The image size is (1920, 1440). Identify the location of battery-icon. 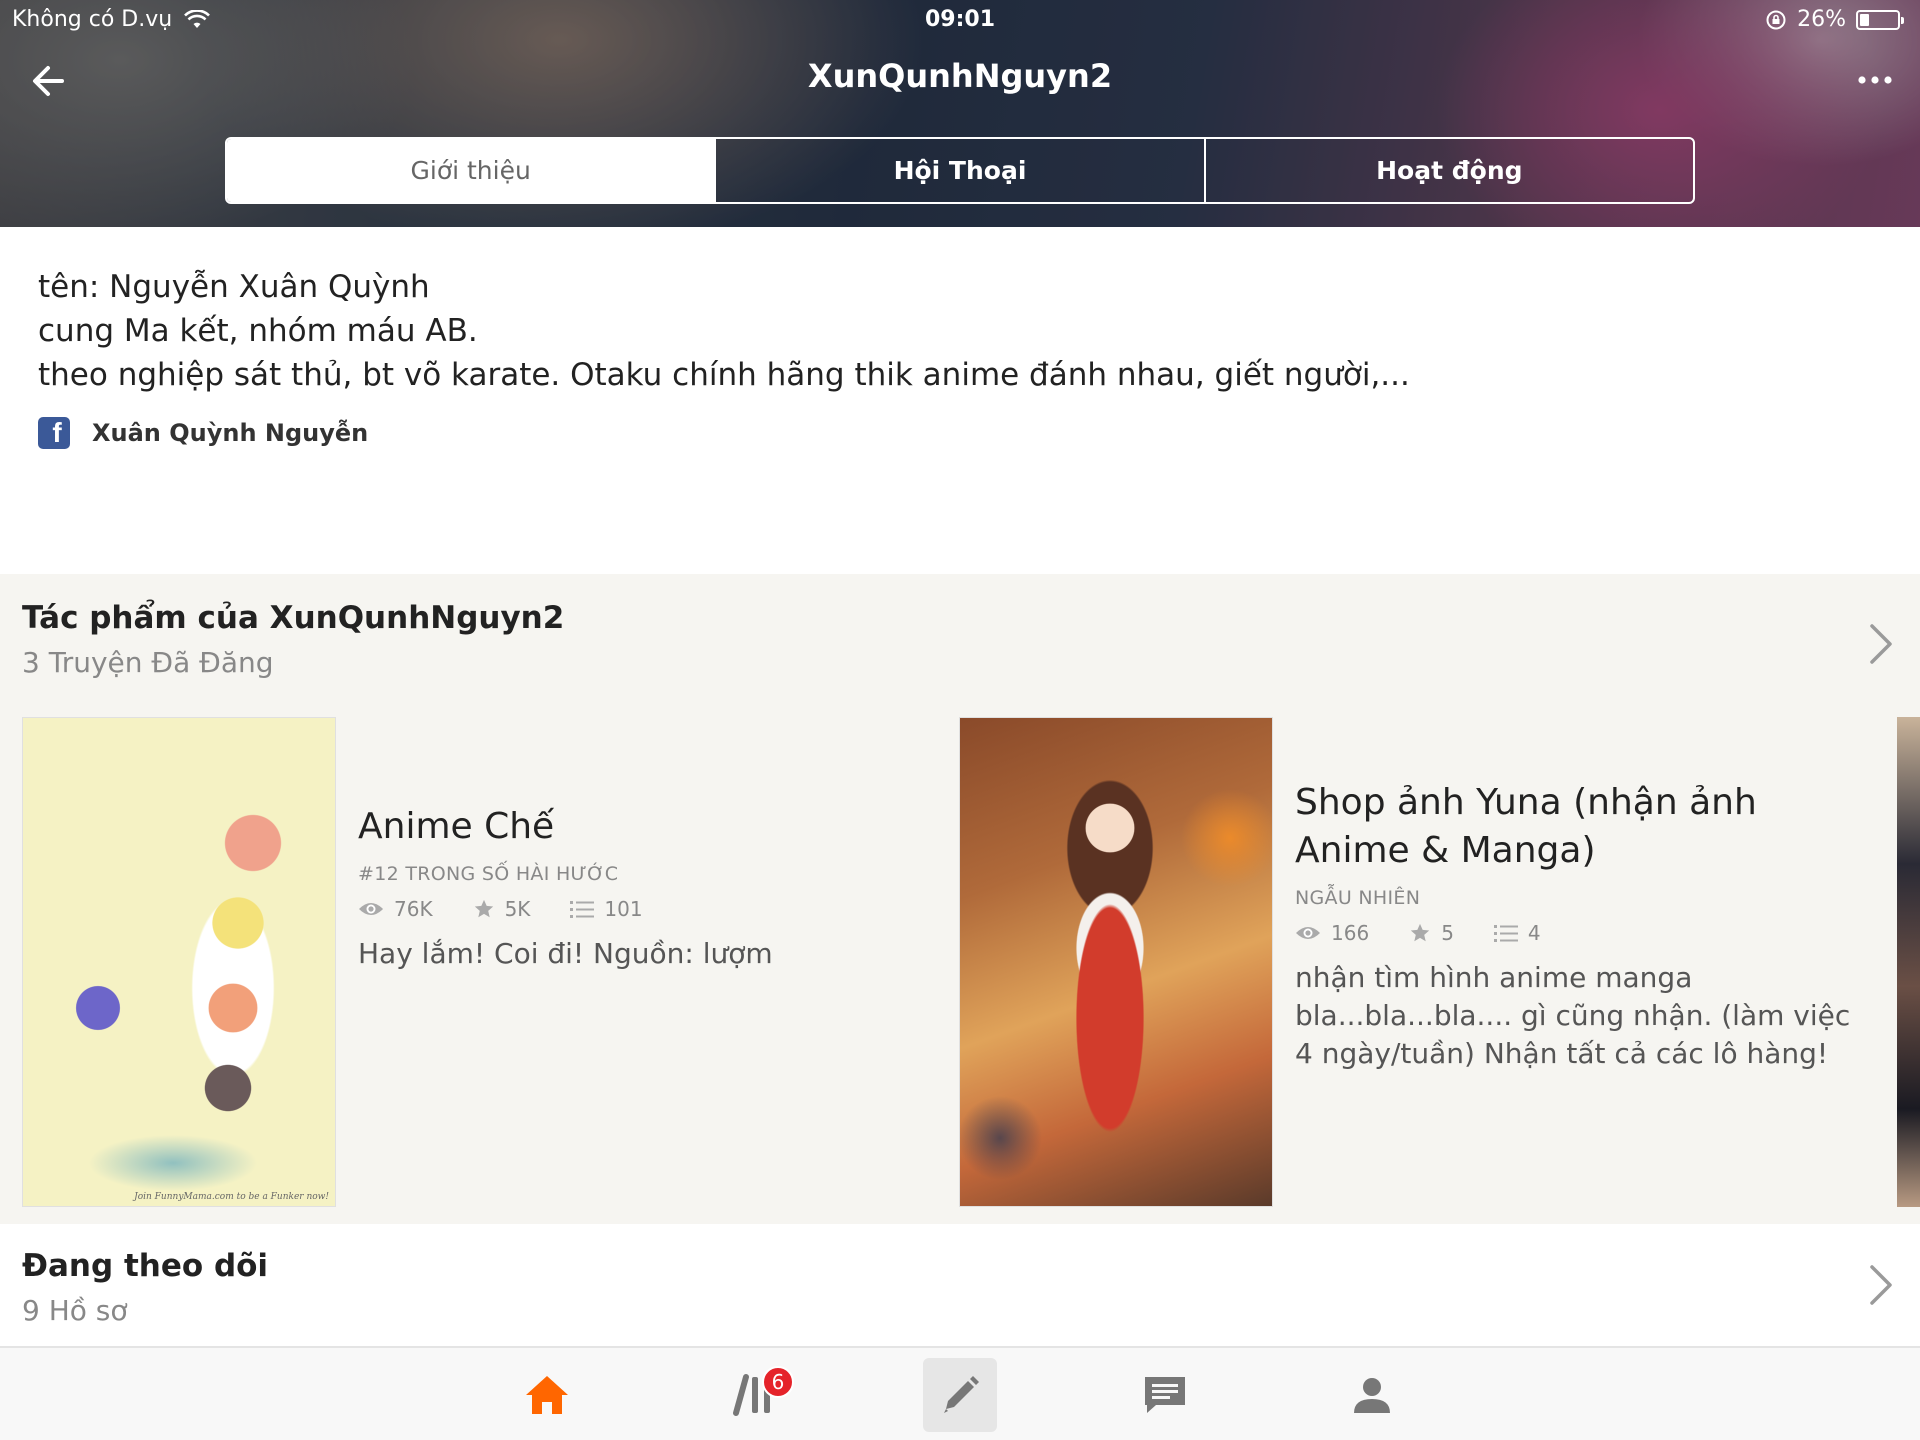
(1880, 19).